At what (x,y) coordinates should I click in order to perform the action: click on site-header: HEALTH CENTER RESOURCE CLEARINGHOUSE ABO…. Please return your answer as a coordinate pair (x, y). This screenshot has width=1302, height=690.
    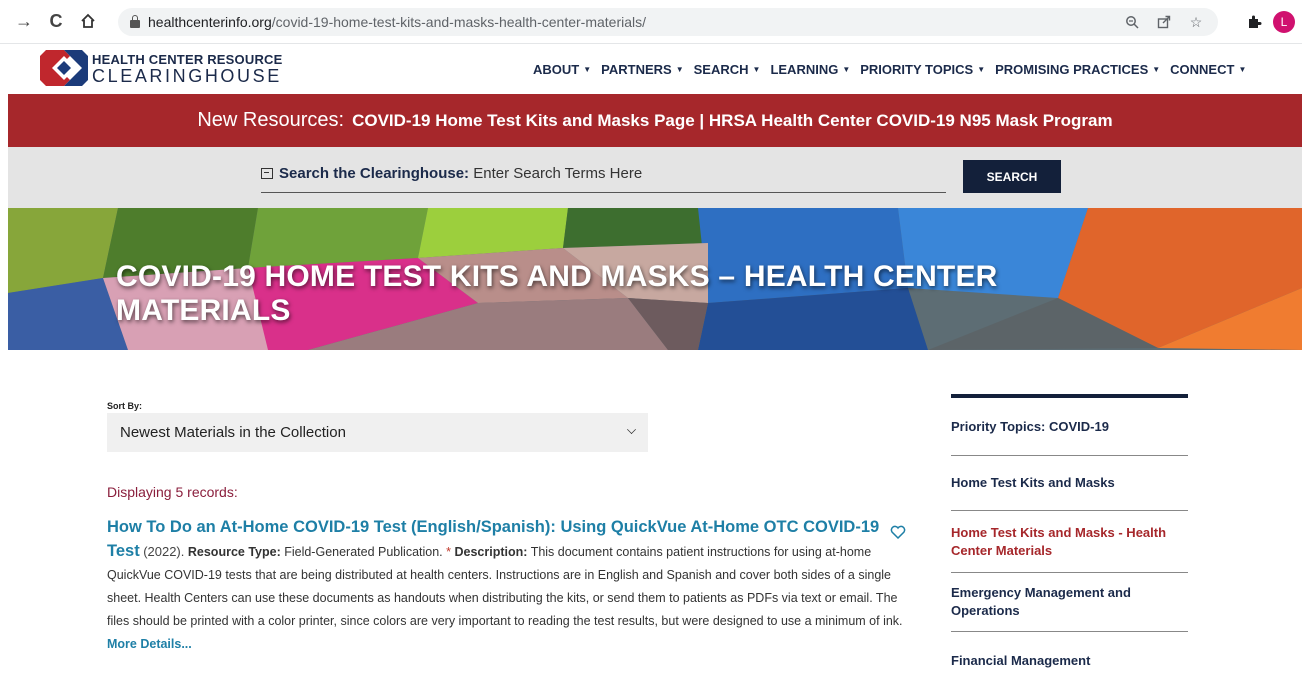
    Looking at the image, I should click on (651, 69).